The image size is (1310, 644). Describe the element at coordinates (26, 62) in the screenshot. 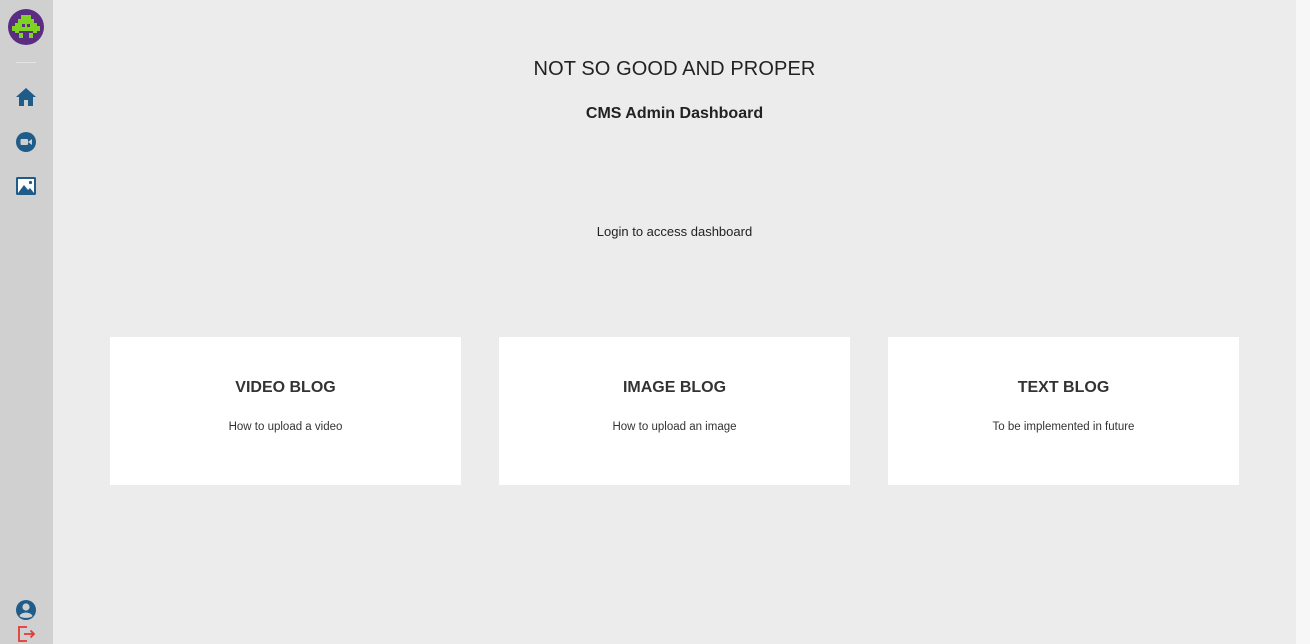

I see `sidebar-divider` at that location.